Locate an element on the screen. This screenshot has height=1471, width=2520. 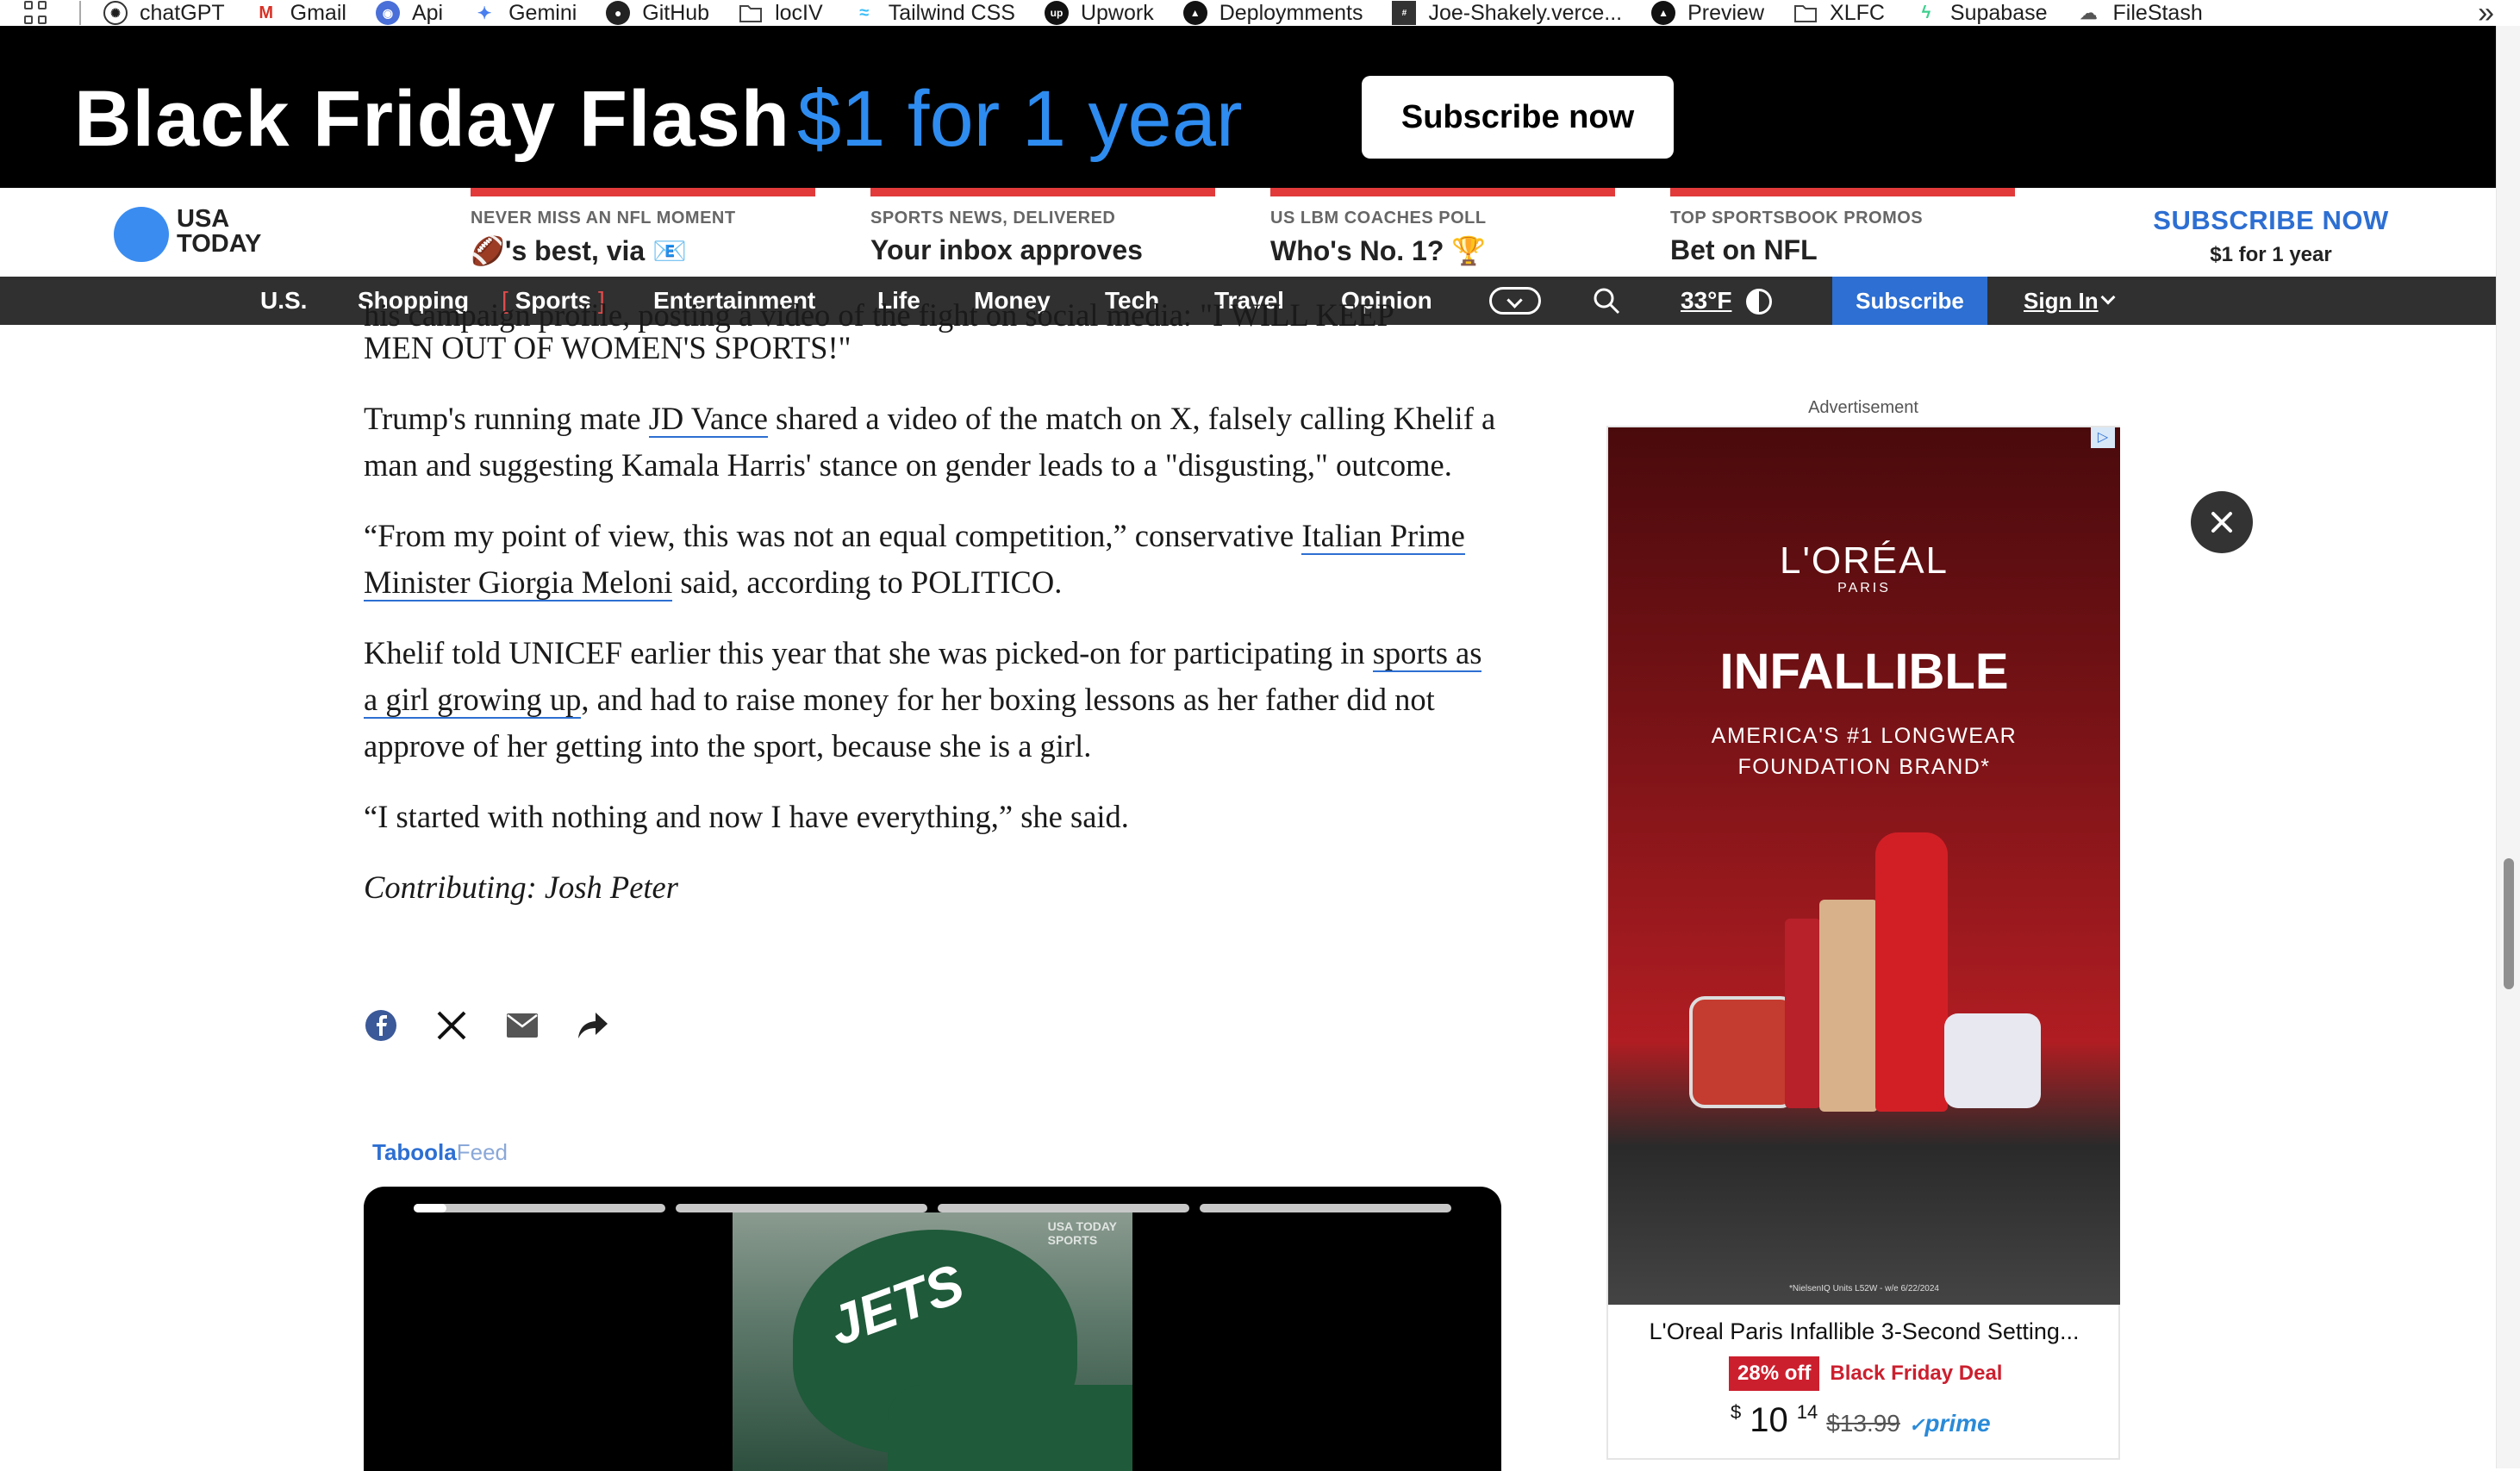
video-thumbnail: JETS USA TODAY SPORTS is located at coordinates (933, 1341).